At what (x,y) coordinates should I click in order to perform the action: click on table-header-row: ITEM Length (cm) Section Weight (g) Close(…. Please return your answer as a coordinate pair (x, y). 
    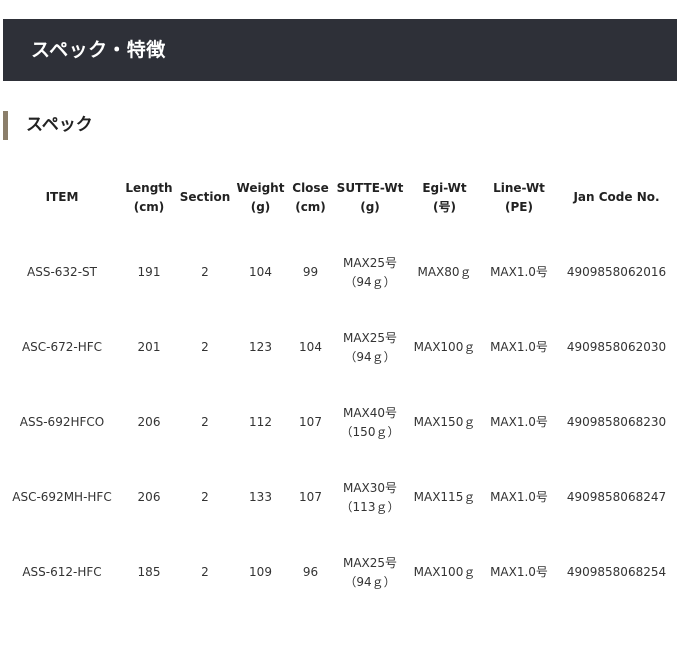
    Looking at the image, I should click on (340, 197).